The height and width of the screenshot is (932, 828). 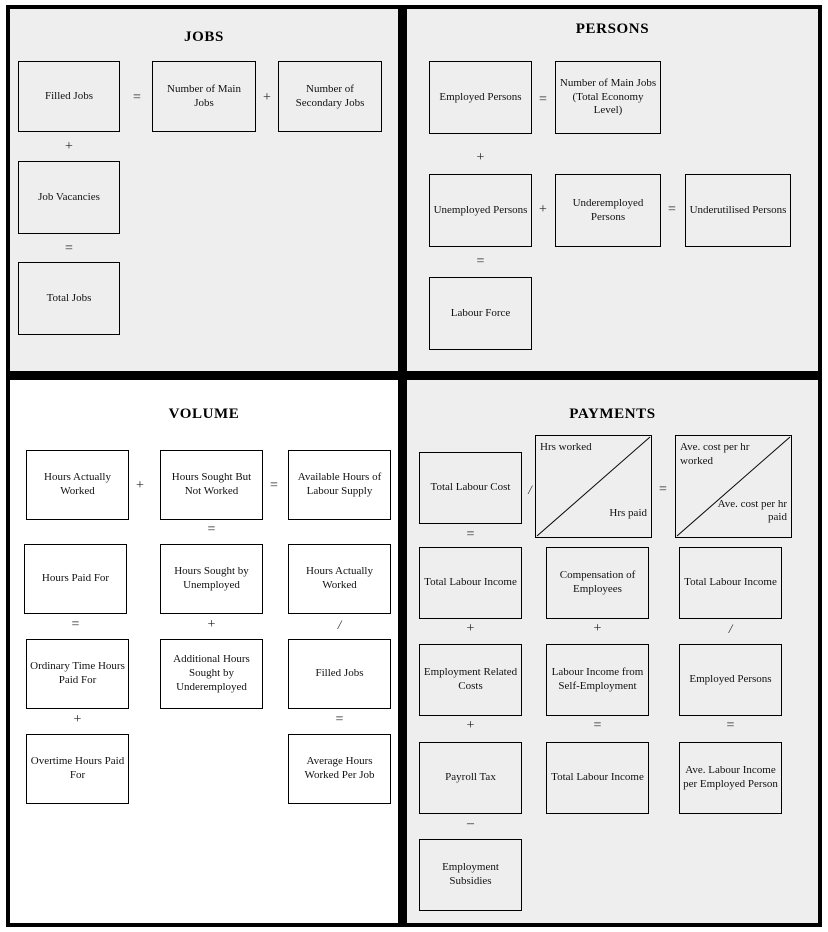 I want to click on box-hours-actually-worked-2: Hours Actually Worked, so click(x=339, y=579).